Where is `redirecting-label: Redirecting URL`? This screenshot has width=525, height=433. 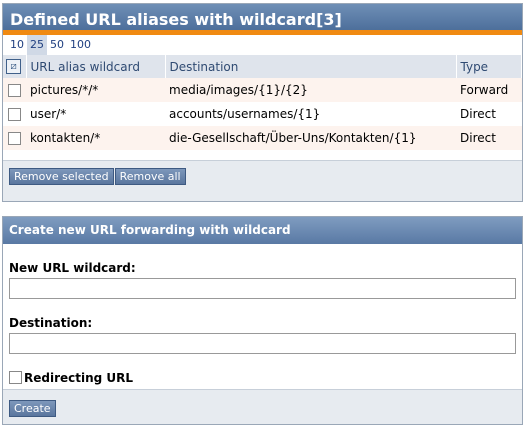
redirecting-label: Redirecting URL is located at coordinates (78, 378).